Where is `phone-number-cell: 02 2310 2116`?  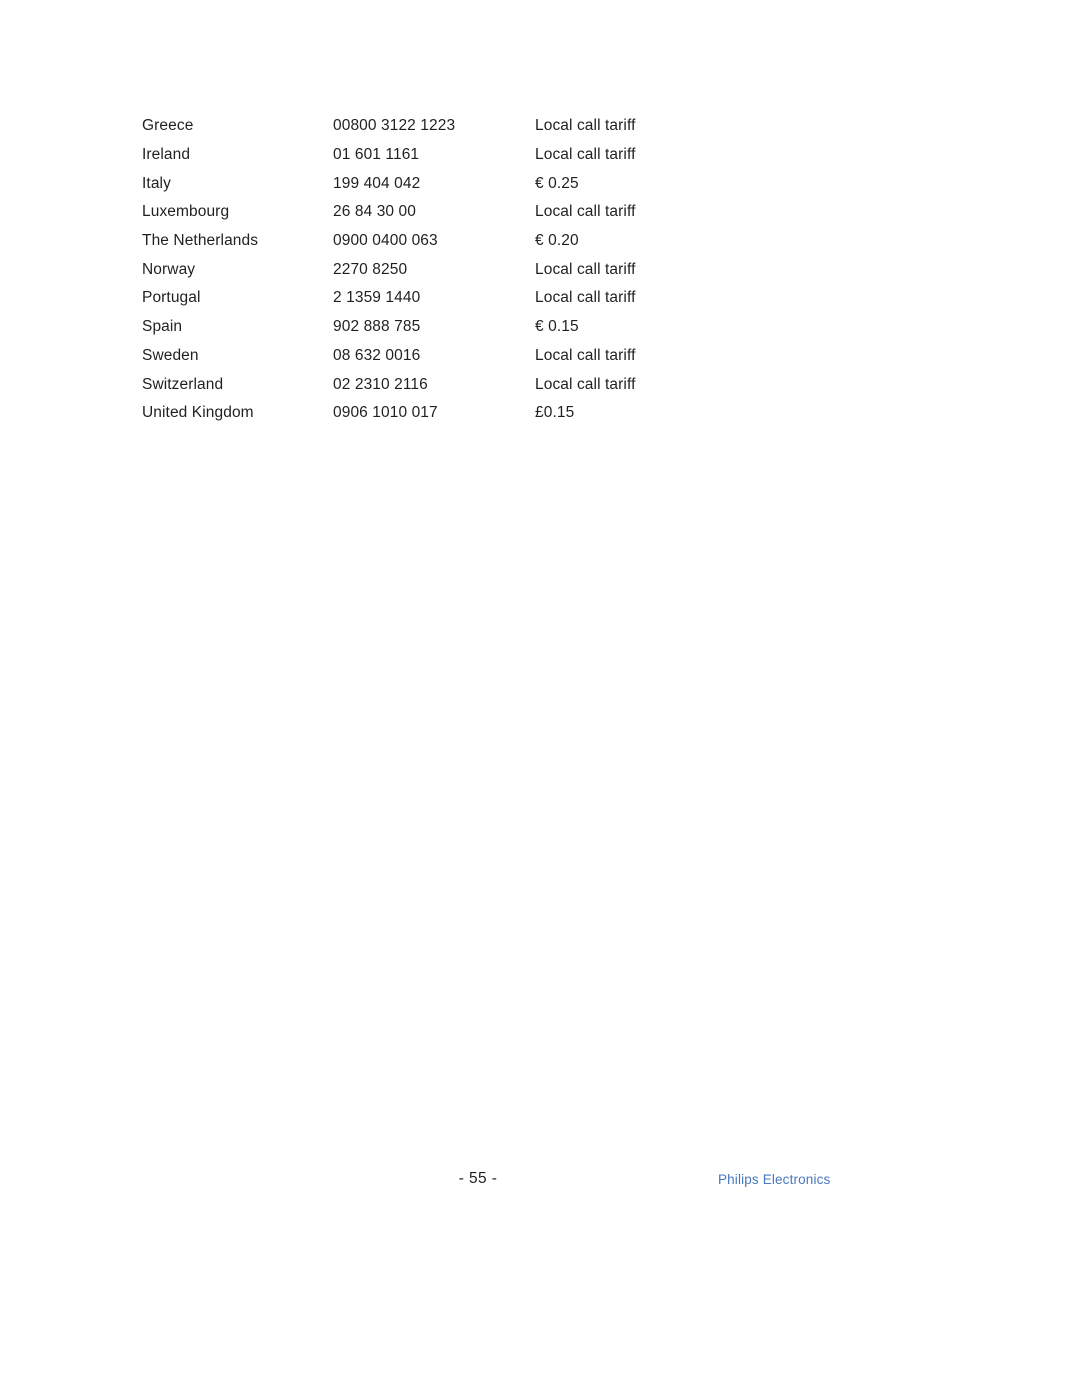
phone-number-cell: 02 2310 2116 is located at coordinates (380, 384).